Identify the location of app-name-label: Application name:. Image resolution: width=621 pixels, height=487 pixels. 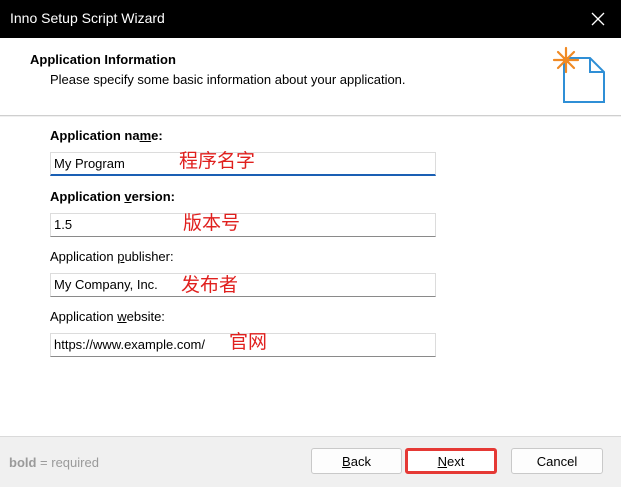
(106, 135).